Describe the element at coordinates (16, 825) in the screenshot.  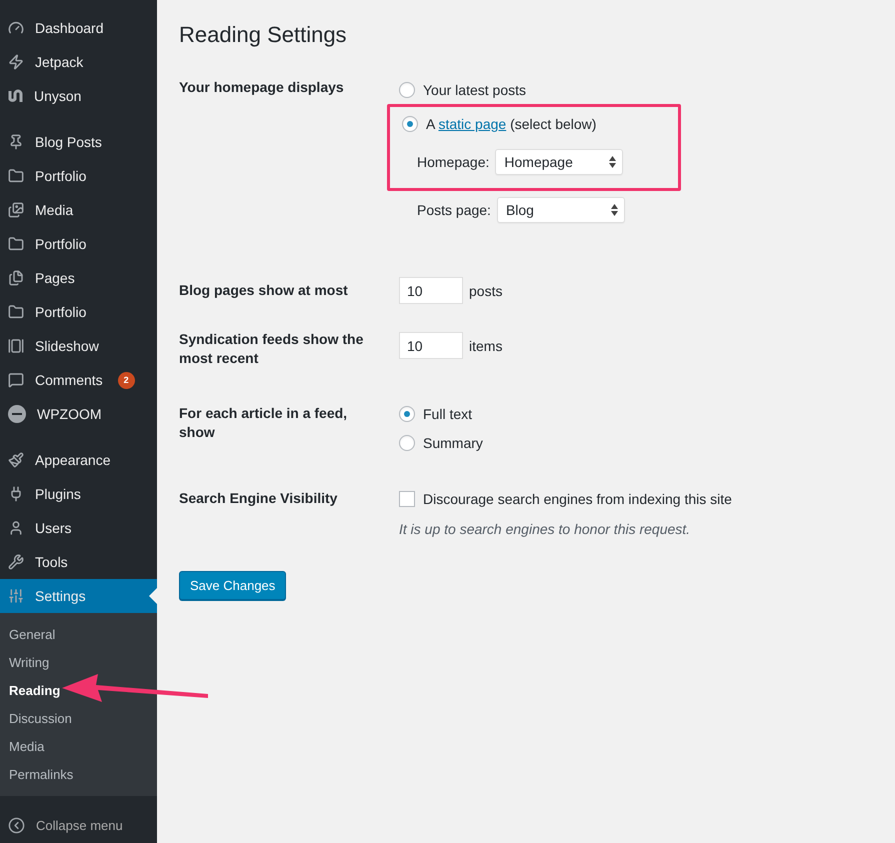
I see `collapse-icon` at that location.